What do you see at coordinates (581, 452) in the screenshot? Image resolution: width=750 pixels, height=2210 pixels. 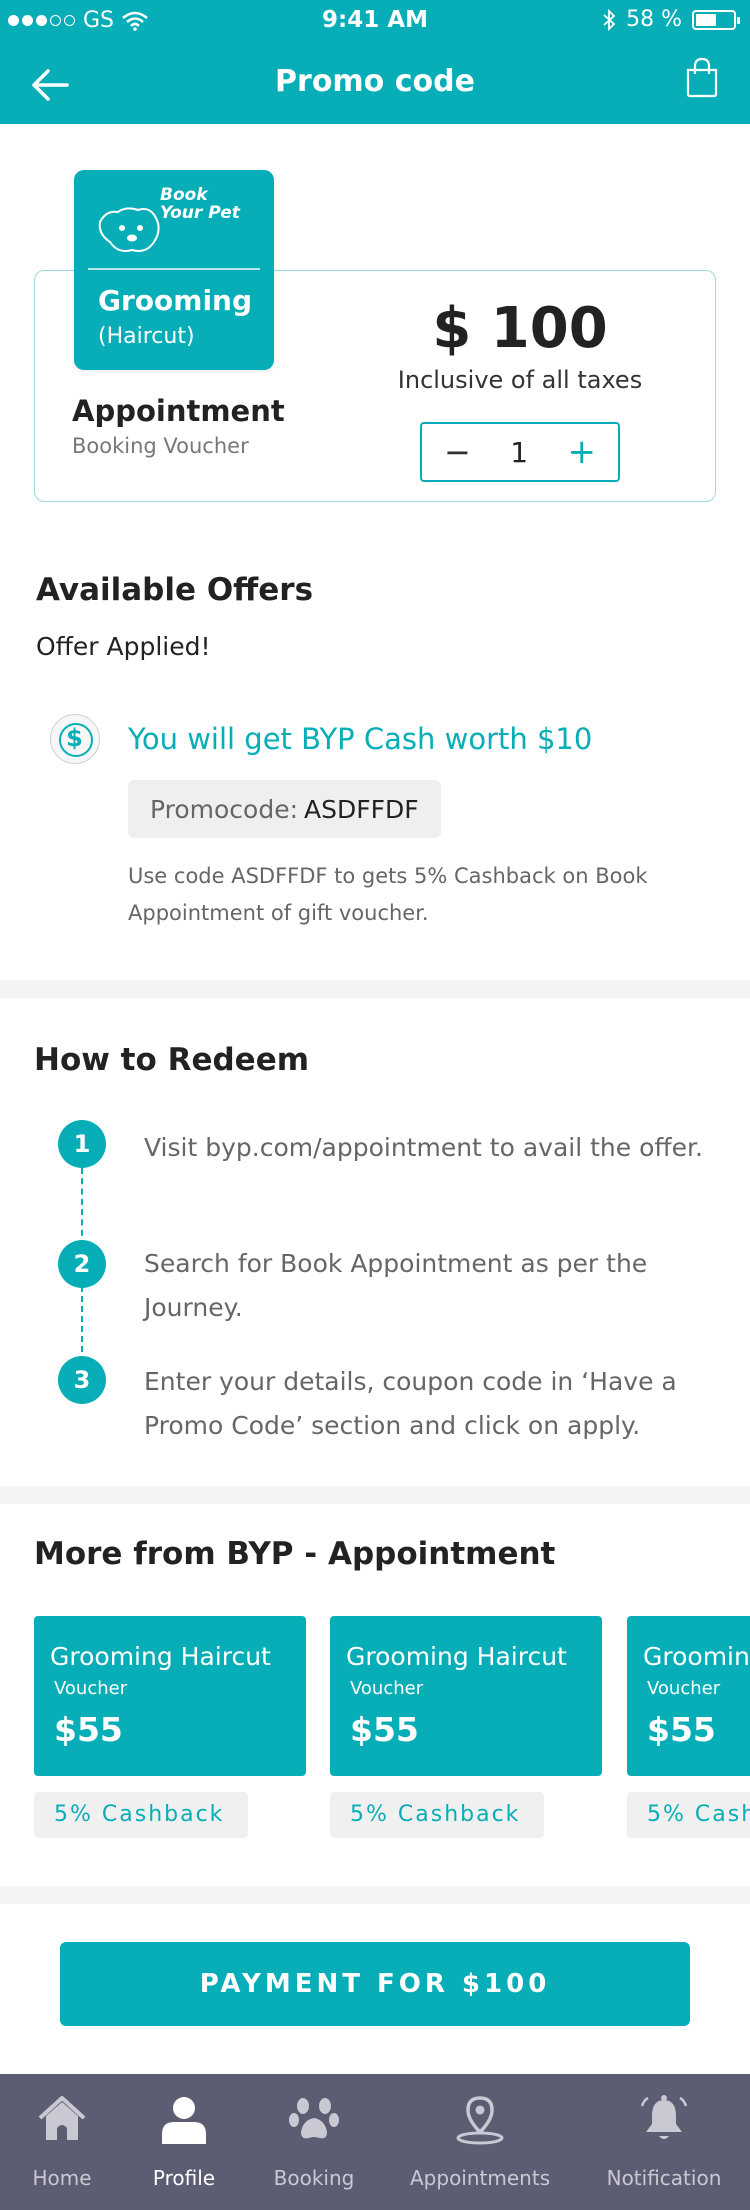 I see `increase-button: +` at bounding box center [581, 452].